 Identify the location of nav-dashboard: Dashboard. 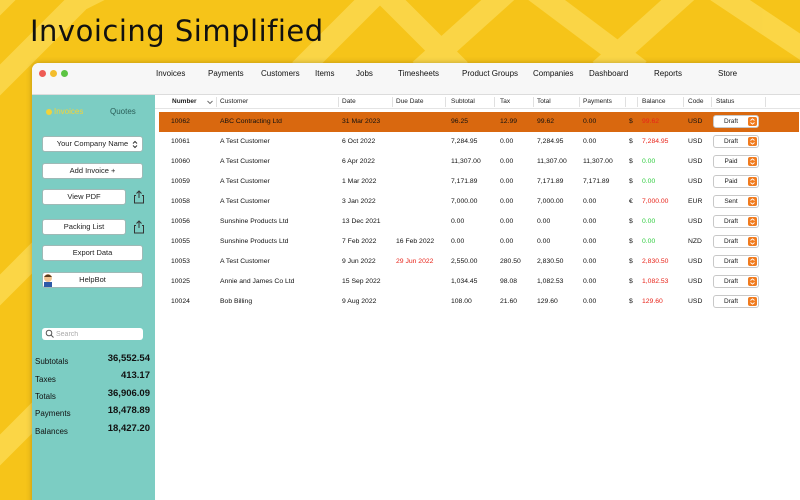
(608, 73).